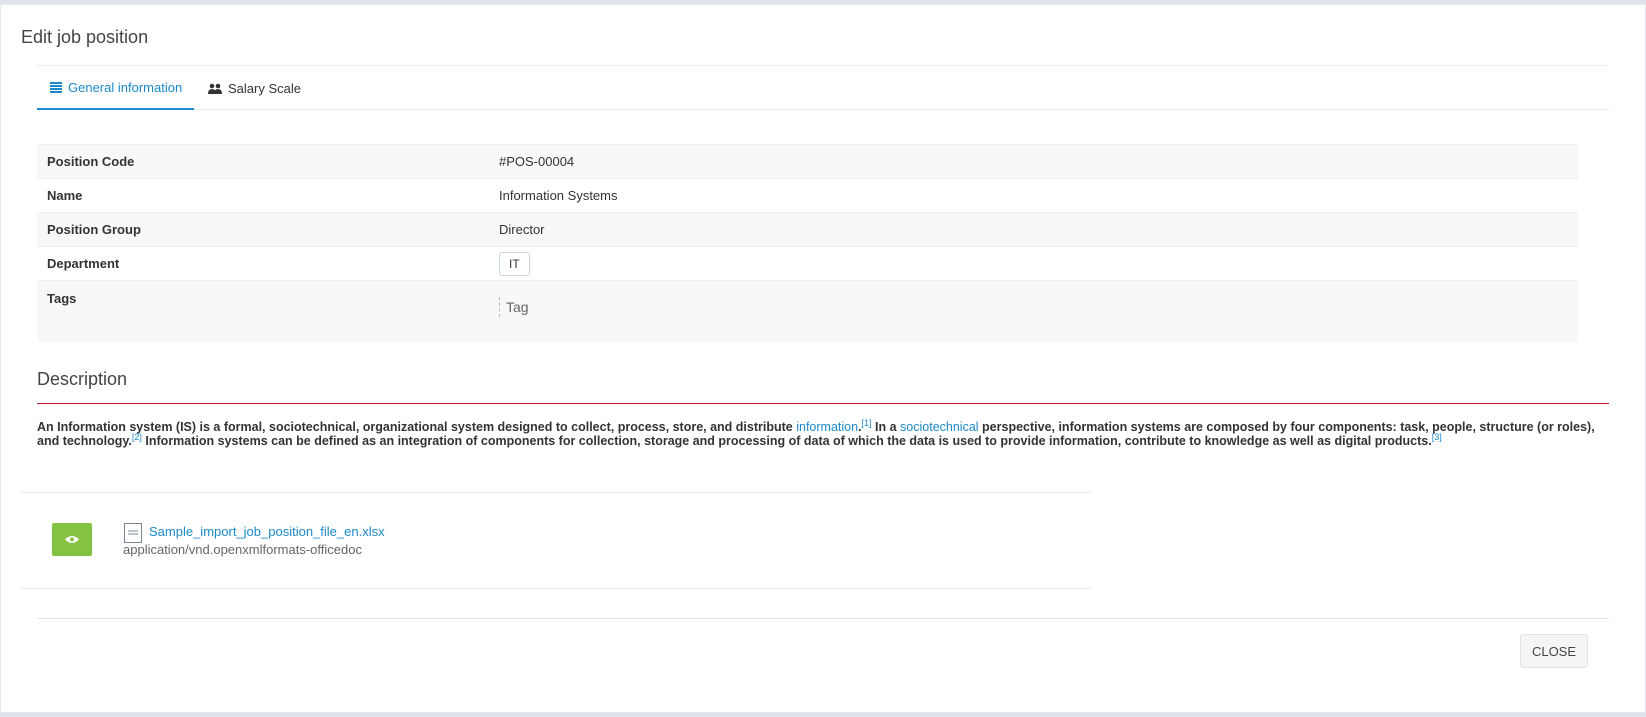 The image size is (1646, 717). I want to click on attachment-filename-link: Sample_import_job_position_file_en.xlsx, so click(267, 531).